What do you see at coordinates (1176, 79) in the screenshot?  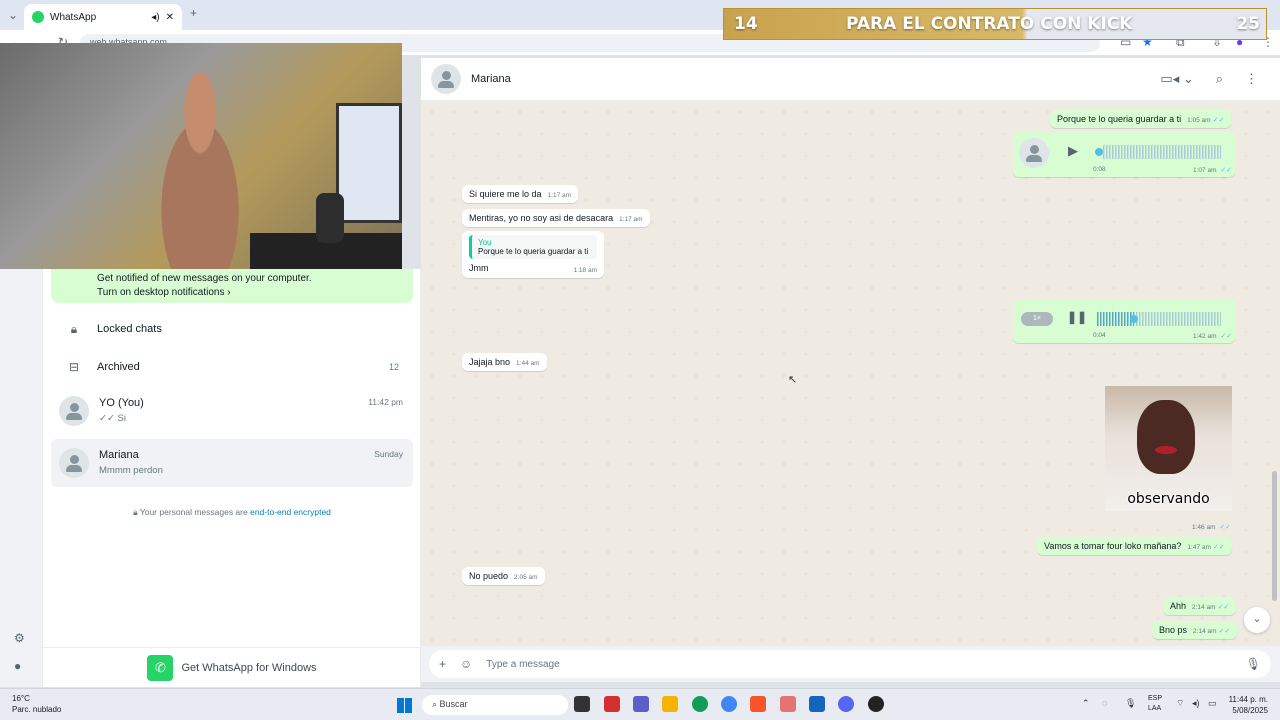 I see `video-call-icon: ▭◂ ⌄` at bounding box center [1176, 79].